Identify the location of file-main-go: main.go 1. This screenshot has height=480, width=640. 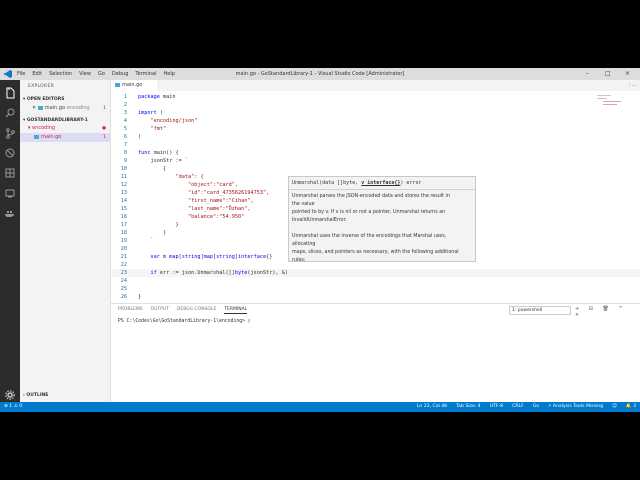
(65, 137).